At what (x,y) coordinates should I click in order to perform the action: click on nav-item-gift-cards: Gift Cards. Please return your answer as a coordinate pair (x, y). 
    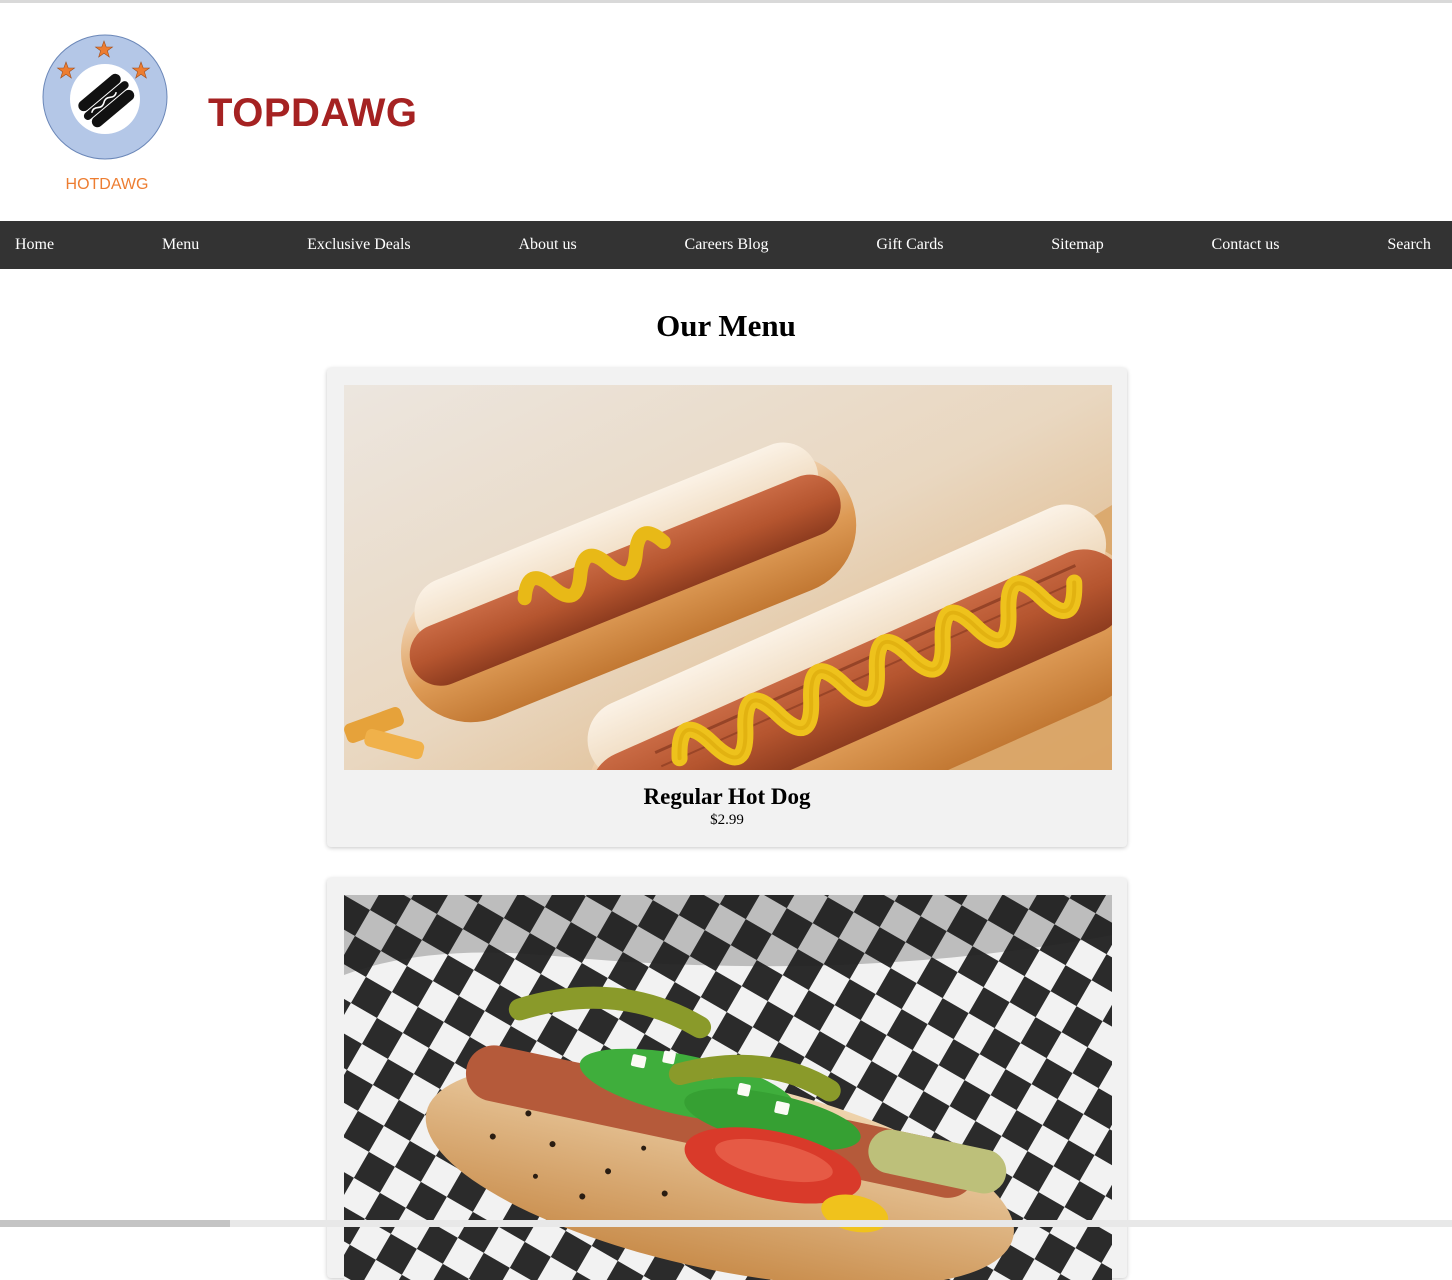
    Looking at the image, I should click on (909, 245).